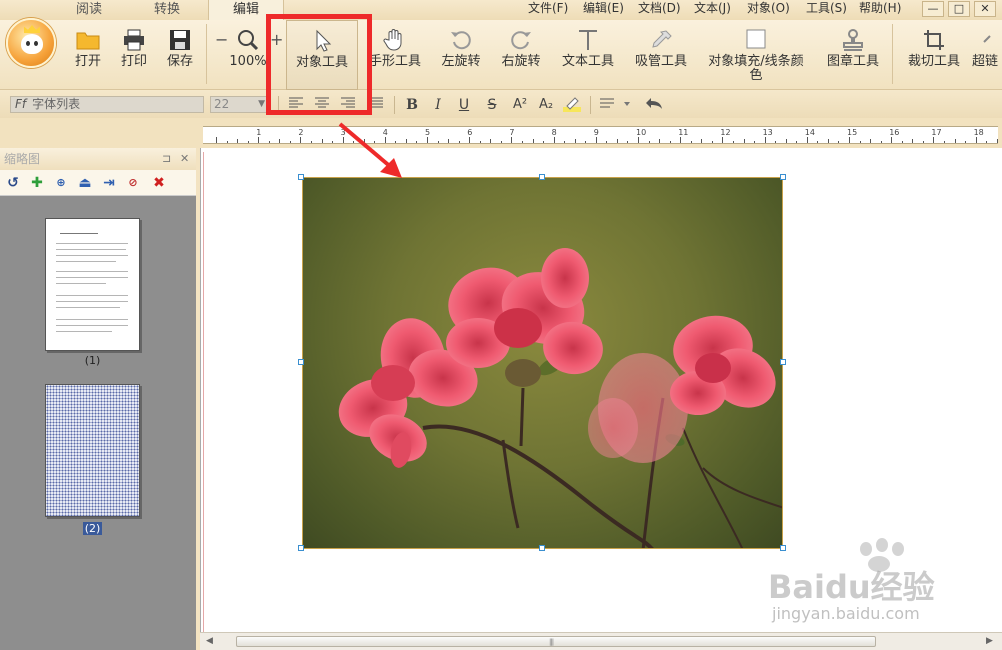 The height and width of the screenshot is (650, 1002). What do you see at coordinates (987, 55) in the screenshot?
I see `hyperlink-tool-button: 超链` at bounding box center [987, 55].